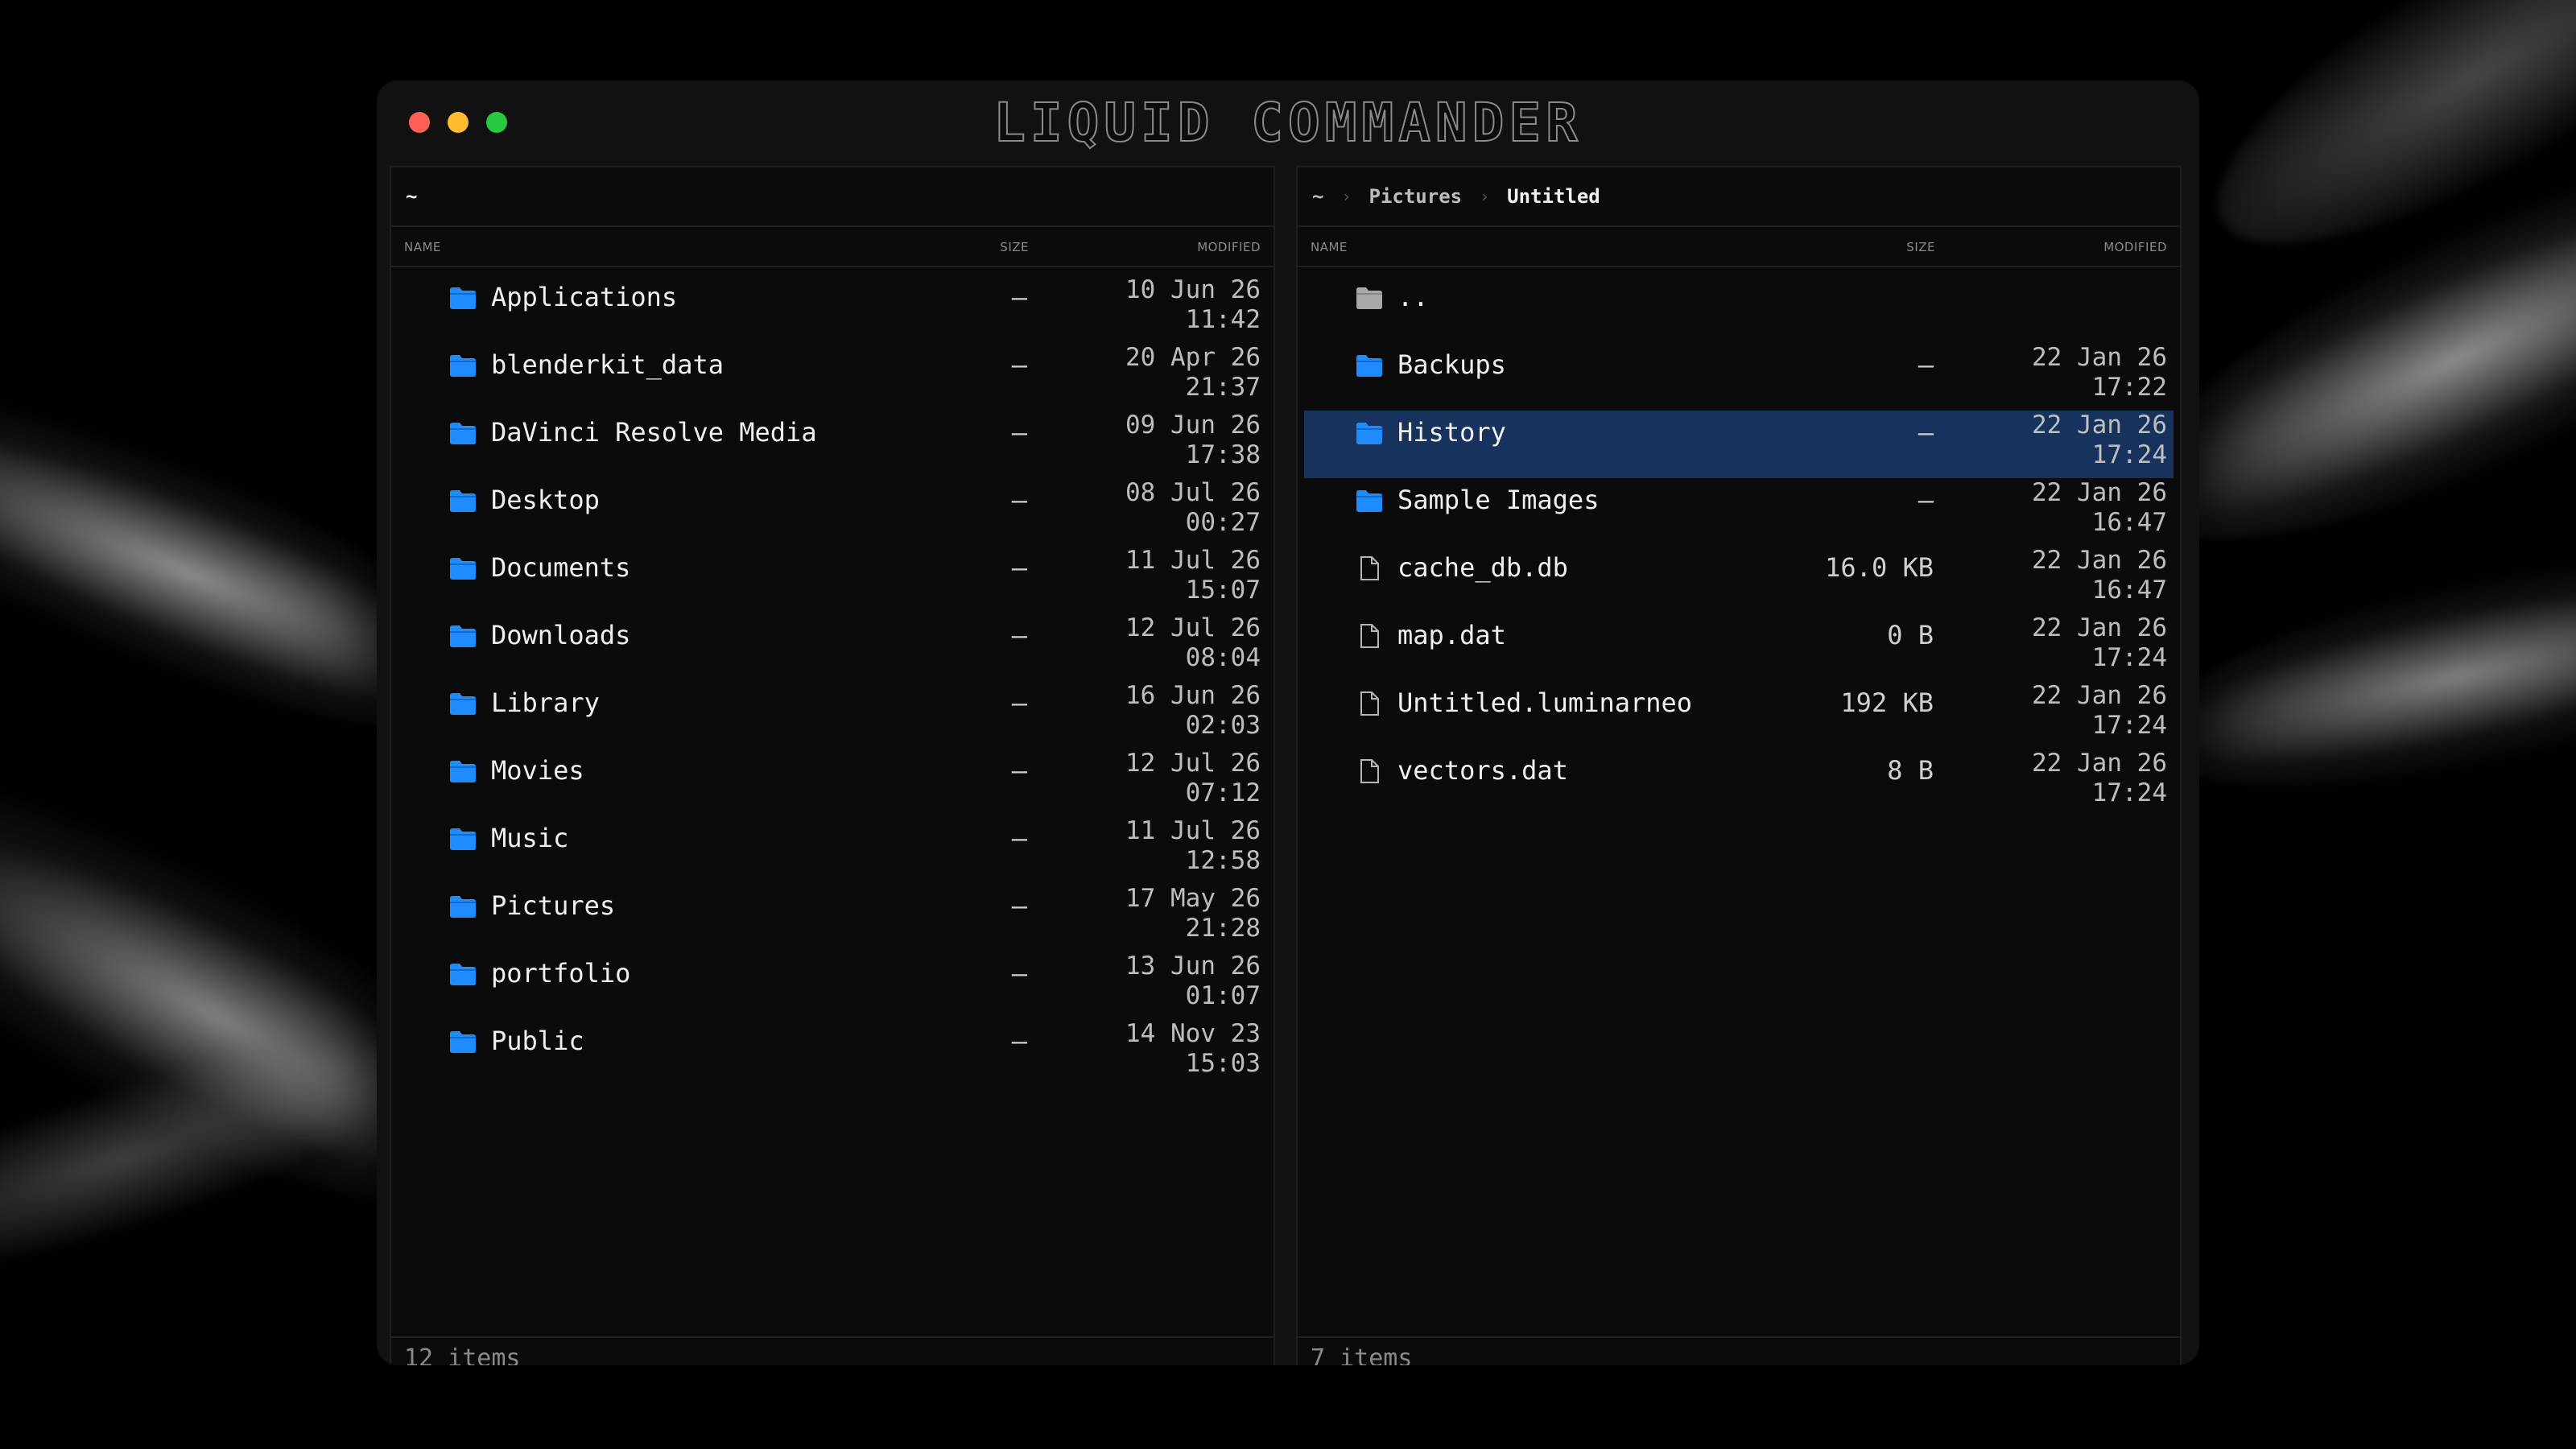 This screenshot has width=2576, height=1449. What do you see at coordinates (1193, 763) in the screenshot?
I see `modified-date: 12 Jul 26` at bounding box center [1193, 763].